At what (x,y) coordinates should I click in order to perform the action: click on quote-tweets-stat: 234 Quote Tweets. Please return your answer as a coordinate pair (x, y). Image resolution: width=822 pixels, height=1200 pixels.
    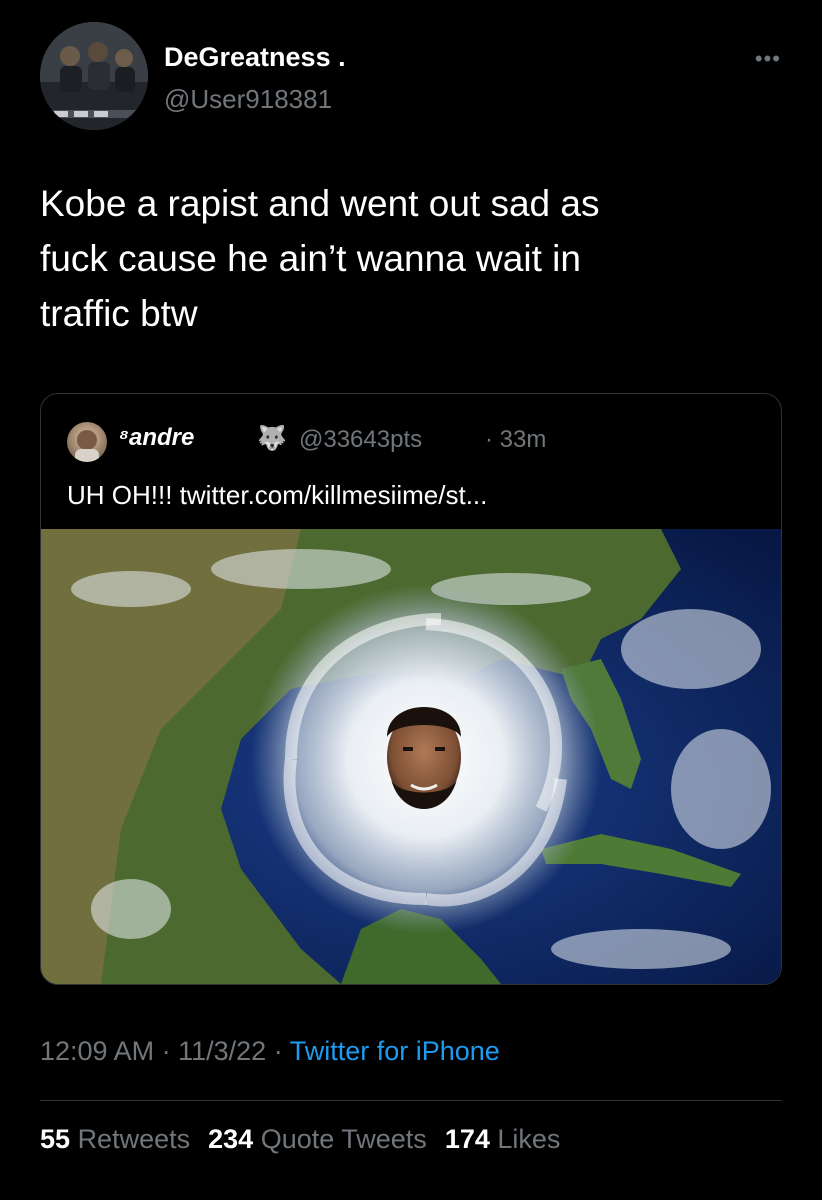
    Looking at the image, I should click on (317, 1139).